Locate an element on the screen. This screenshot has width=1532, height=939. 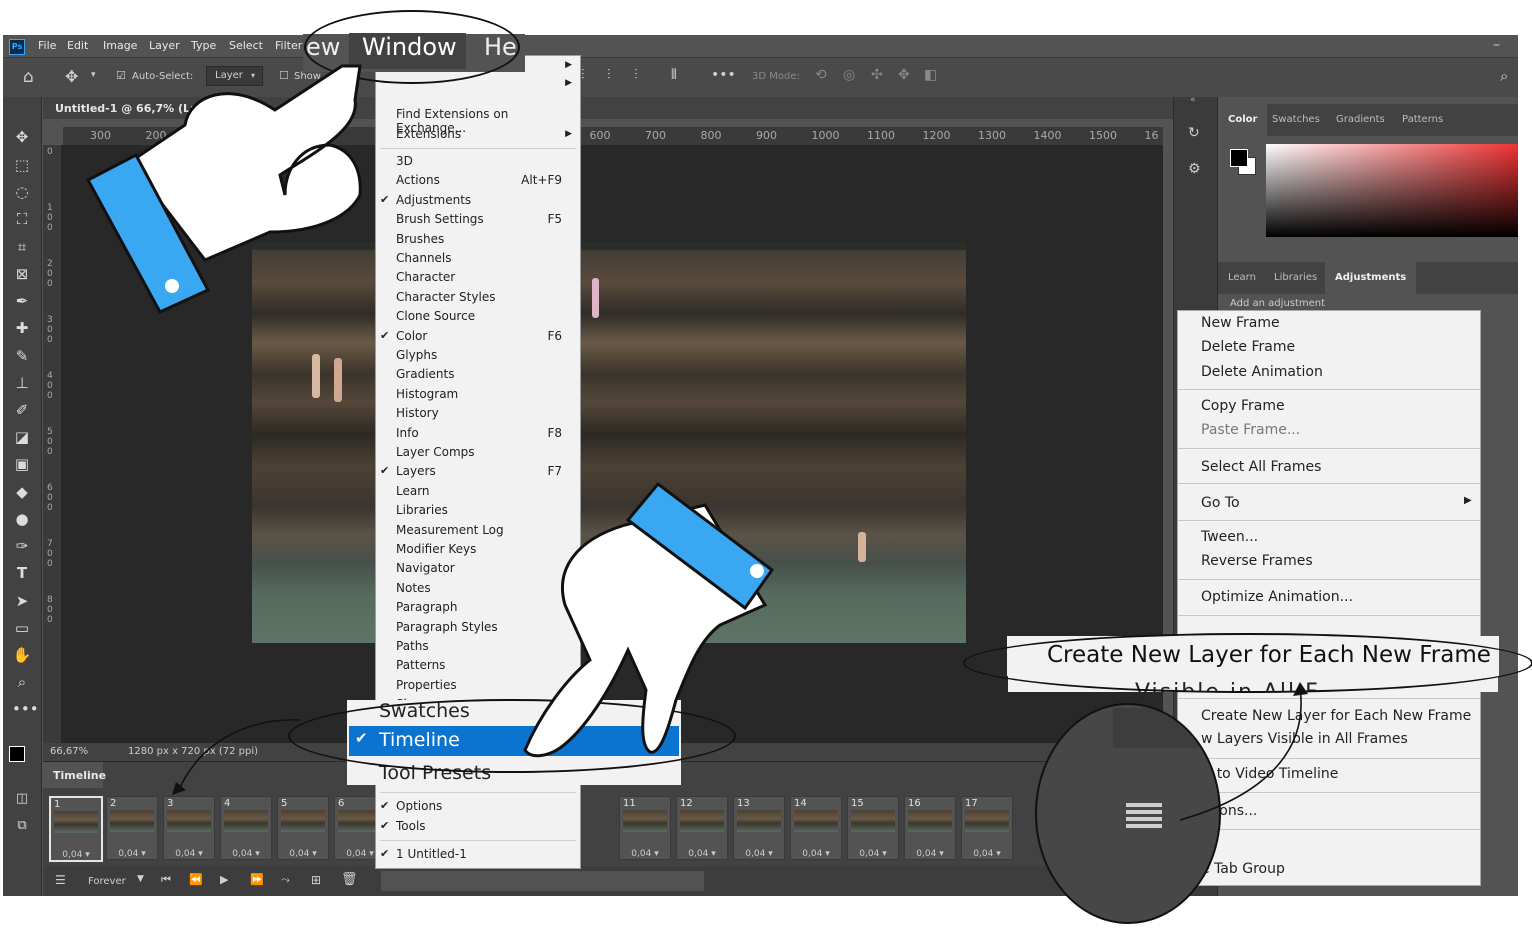
foreground-color-swatch is located at coordinates (1239, 158).